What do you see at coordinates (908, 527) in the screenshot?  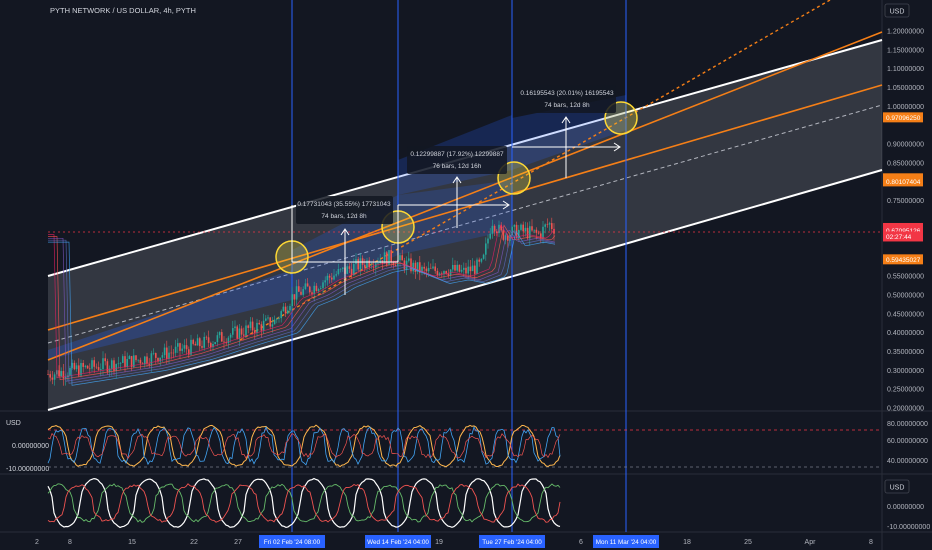 I see `osc2-right-tick: -10.00000000` at bounding box center [908, 527].